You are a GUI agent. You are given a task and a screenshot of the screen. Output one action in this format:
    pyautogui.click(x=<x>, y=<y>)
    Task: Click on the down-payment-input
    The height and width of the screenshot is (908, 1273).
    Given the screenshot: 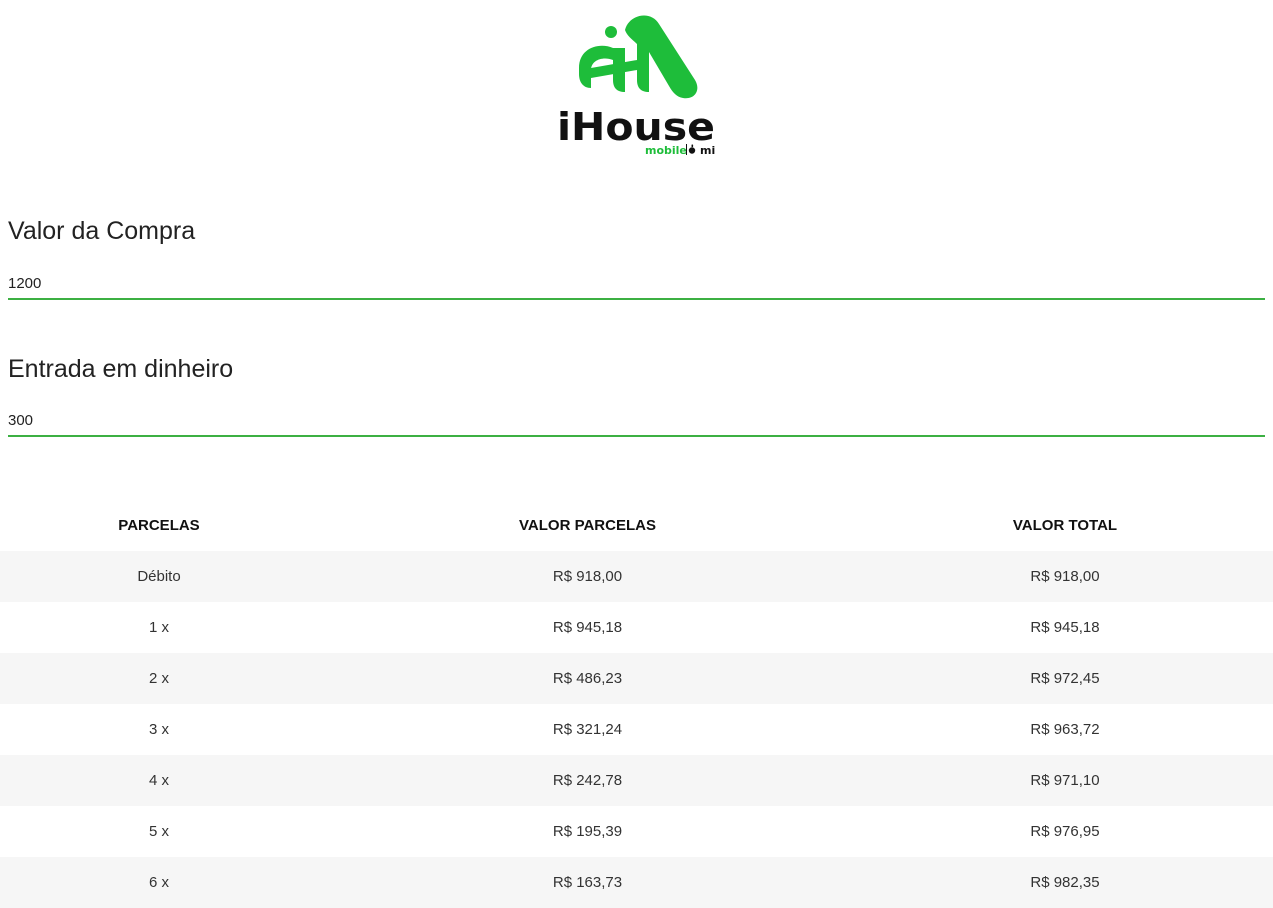 What is the action you would take?
    pyautogui.click(x=636, y=421)
    